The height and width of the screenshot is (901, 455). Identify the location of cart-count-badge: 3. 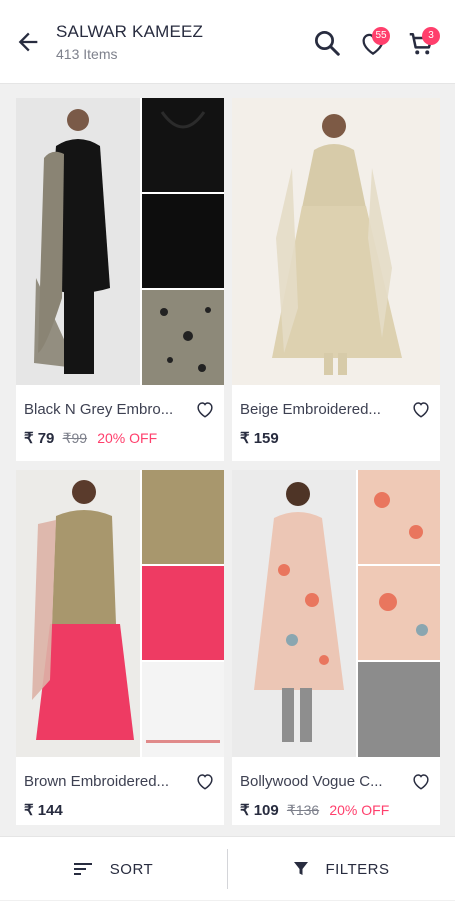
(431, 36).